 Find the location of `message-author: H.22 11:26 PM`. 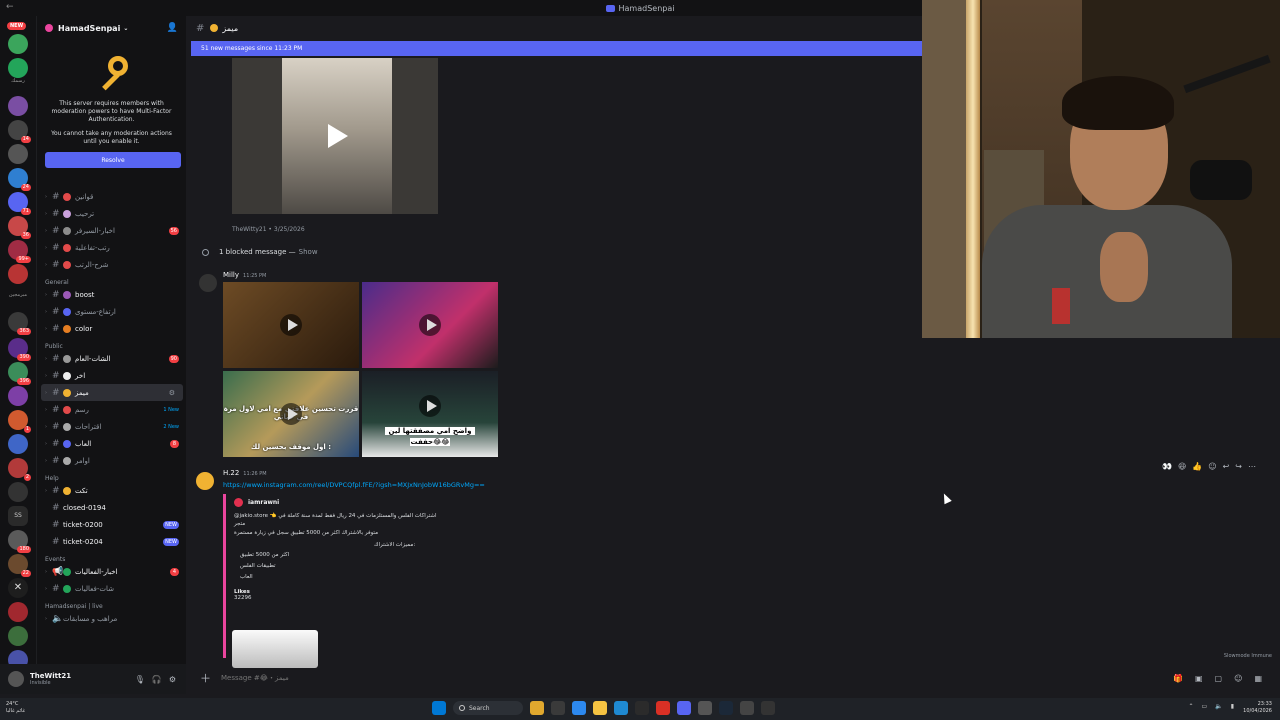

message-author: H.22 11:26 PM is located at coordinates (245, 473).